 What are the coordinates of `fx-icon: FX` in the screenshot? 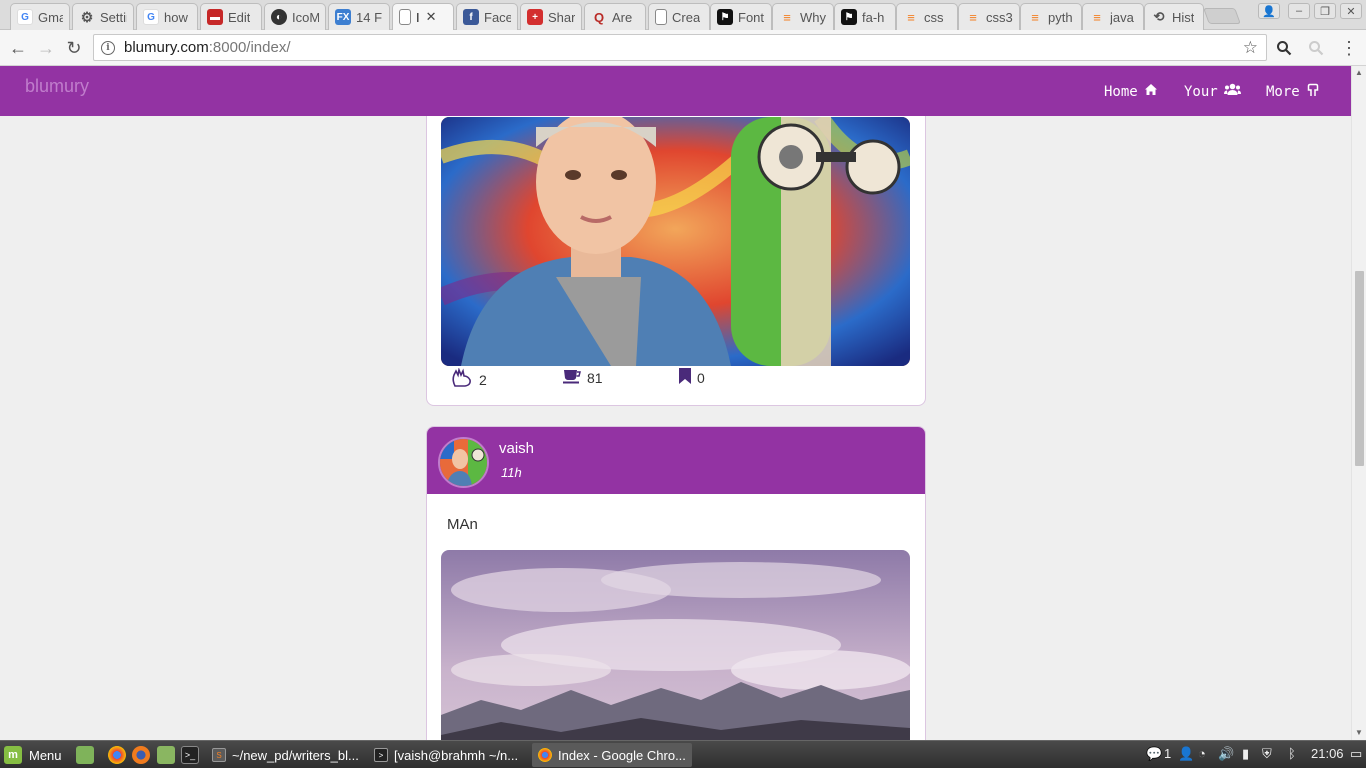 It's located at (343, 17).